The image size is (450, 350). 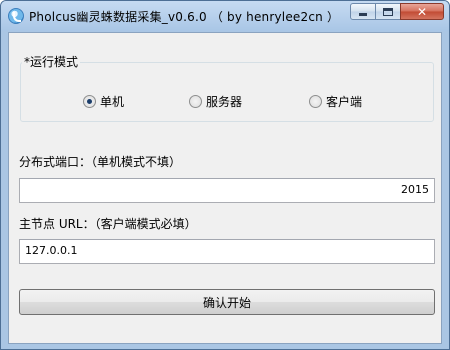 I want to click on minimize-icon, so click(x=363, y=14).